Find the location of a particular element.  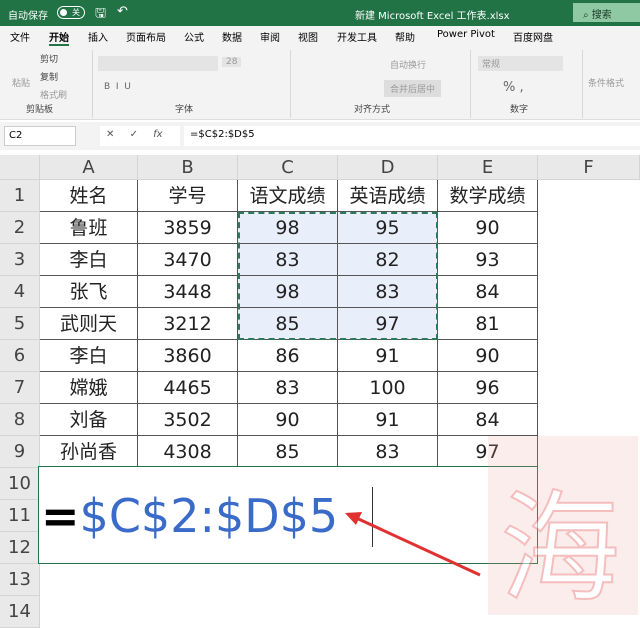

svg-text: 海 is located at coordinates (560, 547).